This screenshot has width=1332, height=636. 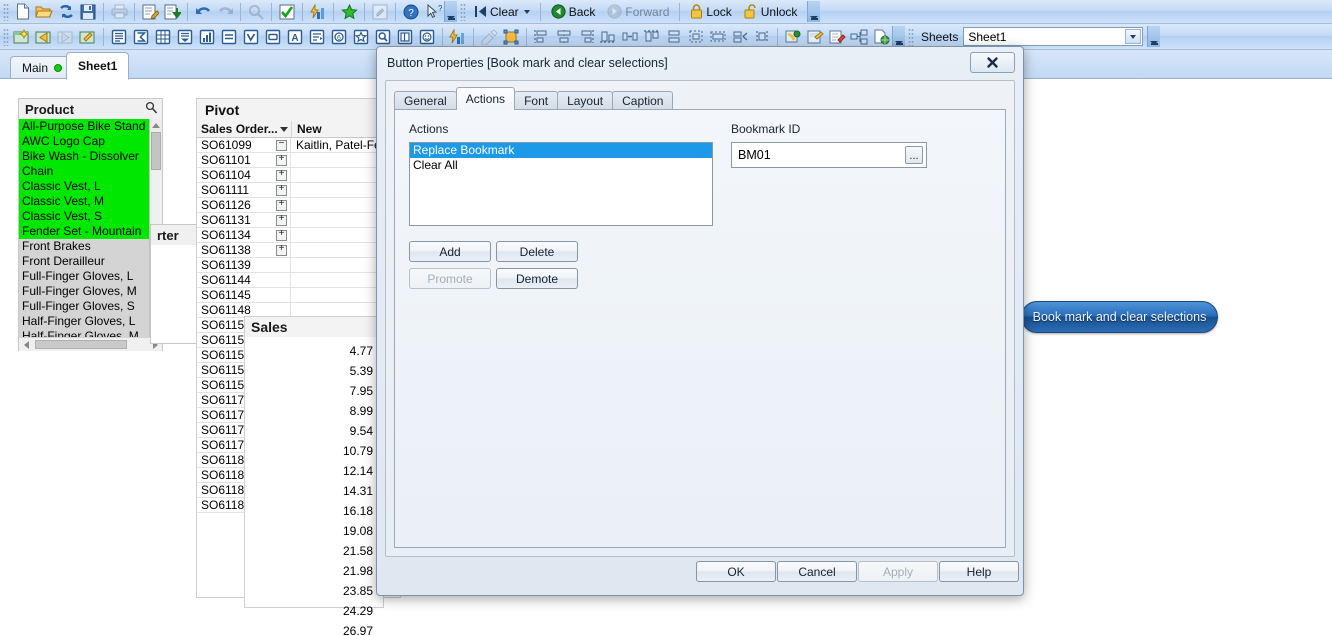 What do you see at coordinates (298, 145) in the screenshot?
I see `table-row: SO61099− Kaitlin, Patel-Fe` at bounding box center [298, 145].